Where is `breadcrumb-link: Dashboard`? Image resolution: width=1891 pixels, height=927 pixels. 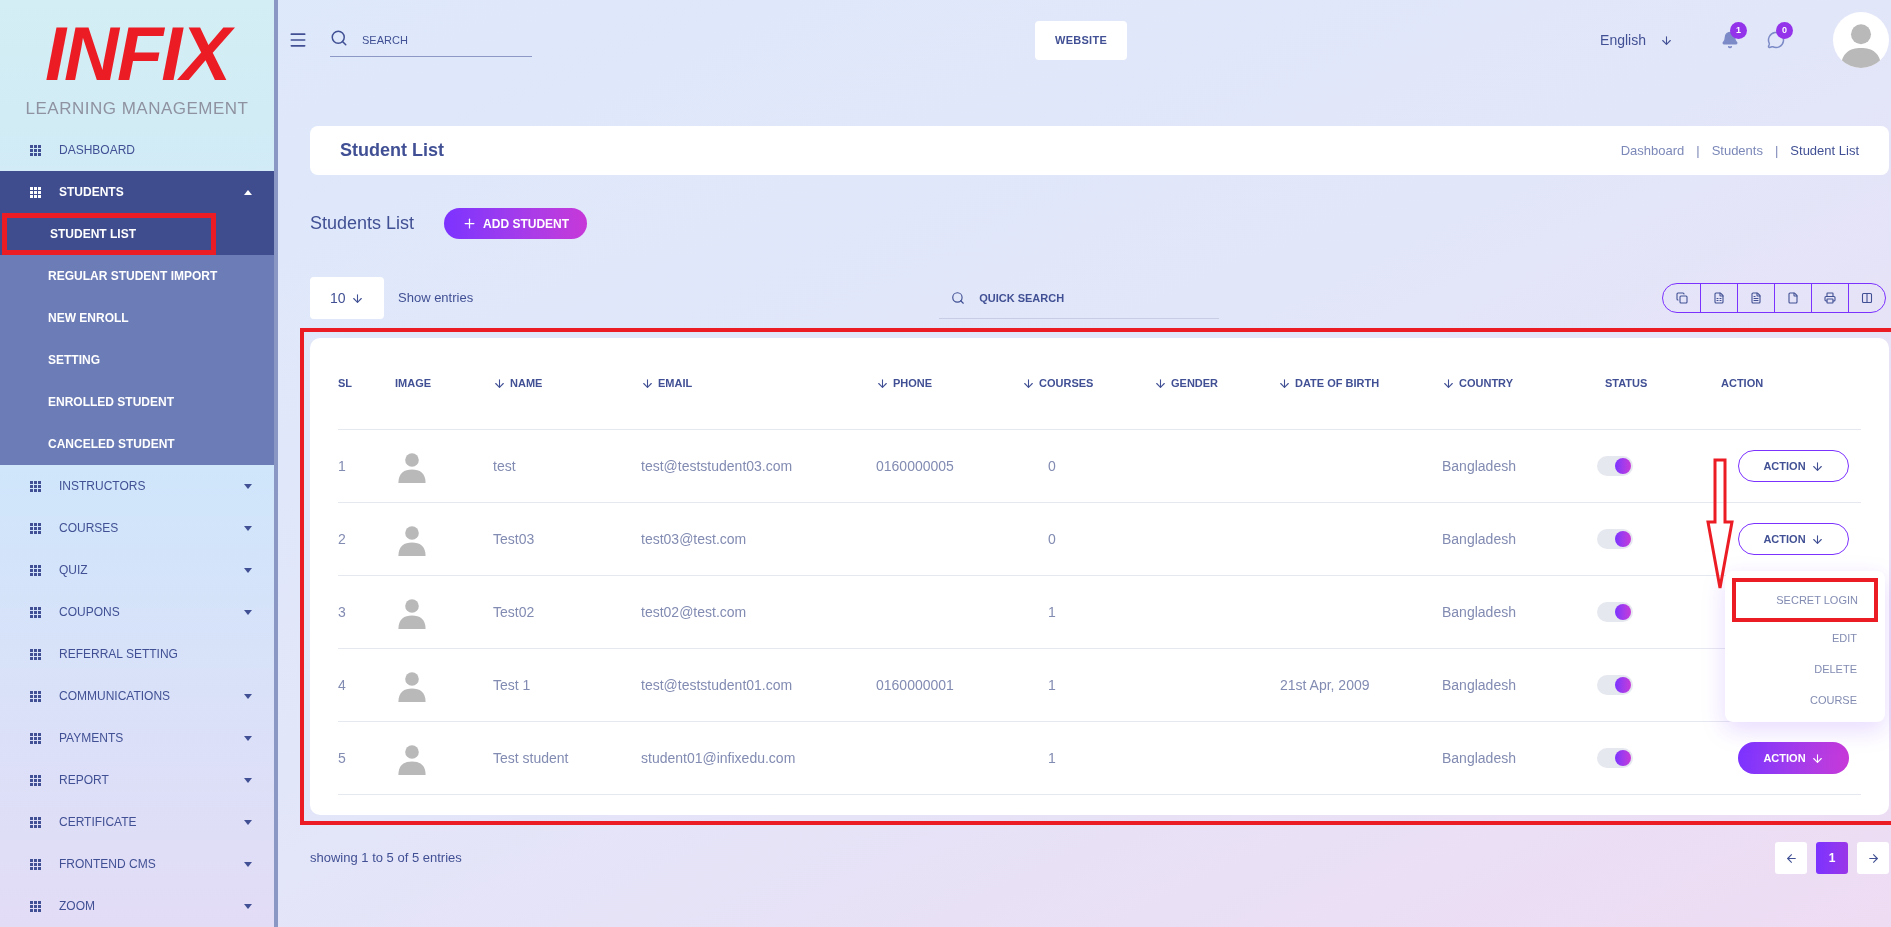 breadcrumb-link: Dashboard is located at coordinates (1652, 150).